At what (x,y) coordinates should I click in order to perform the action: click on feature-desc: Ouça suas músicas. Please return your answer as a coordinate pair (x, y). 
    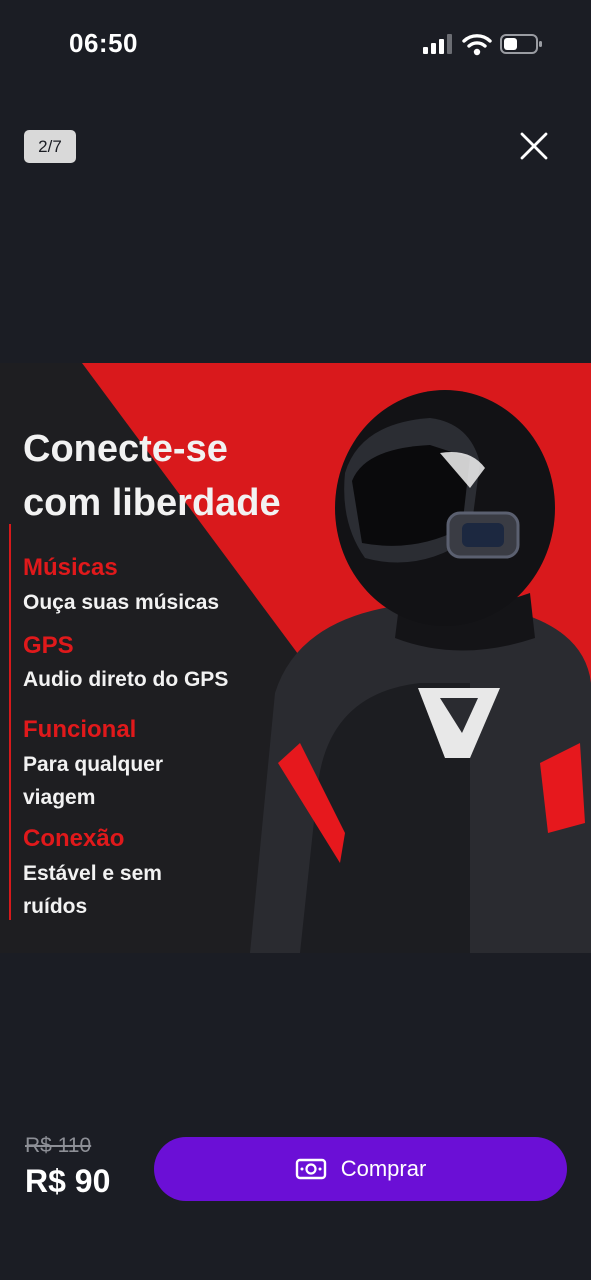
    Looking at the image, I should click on (121, 602).